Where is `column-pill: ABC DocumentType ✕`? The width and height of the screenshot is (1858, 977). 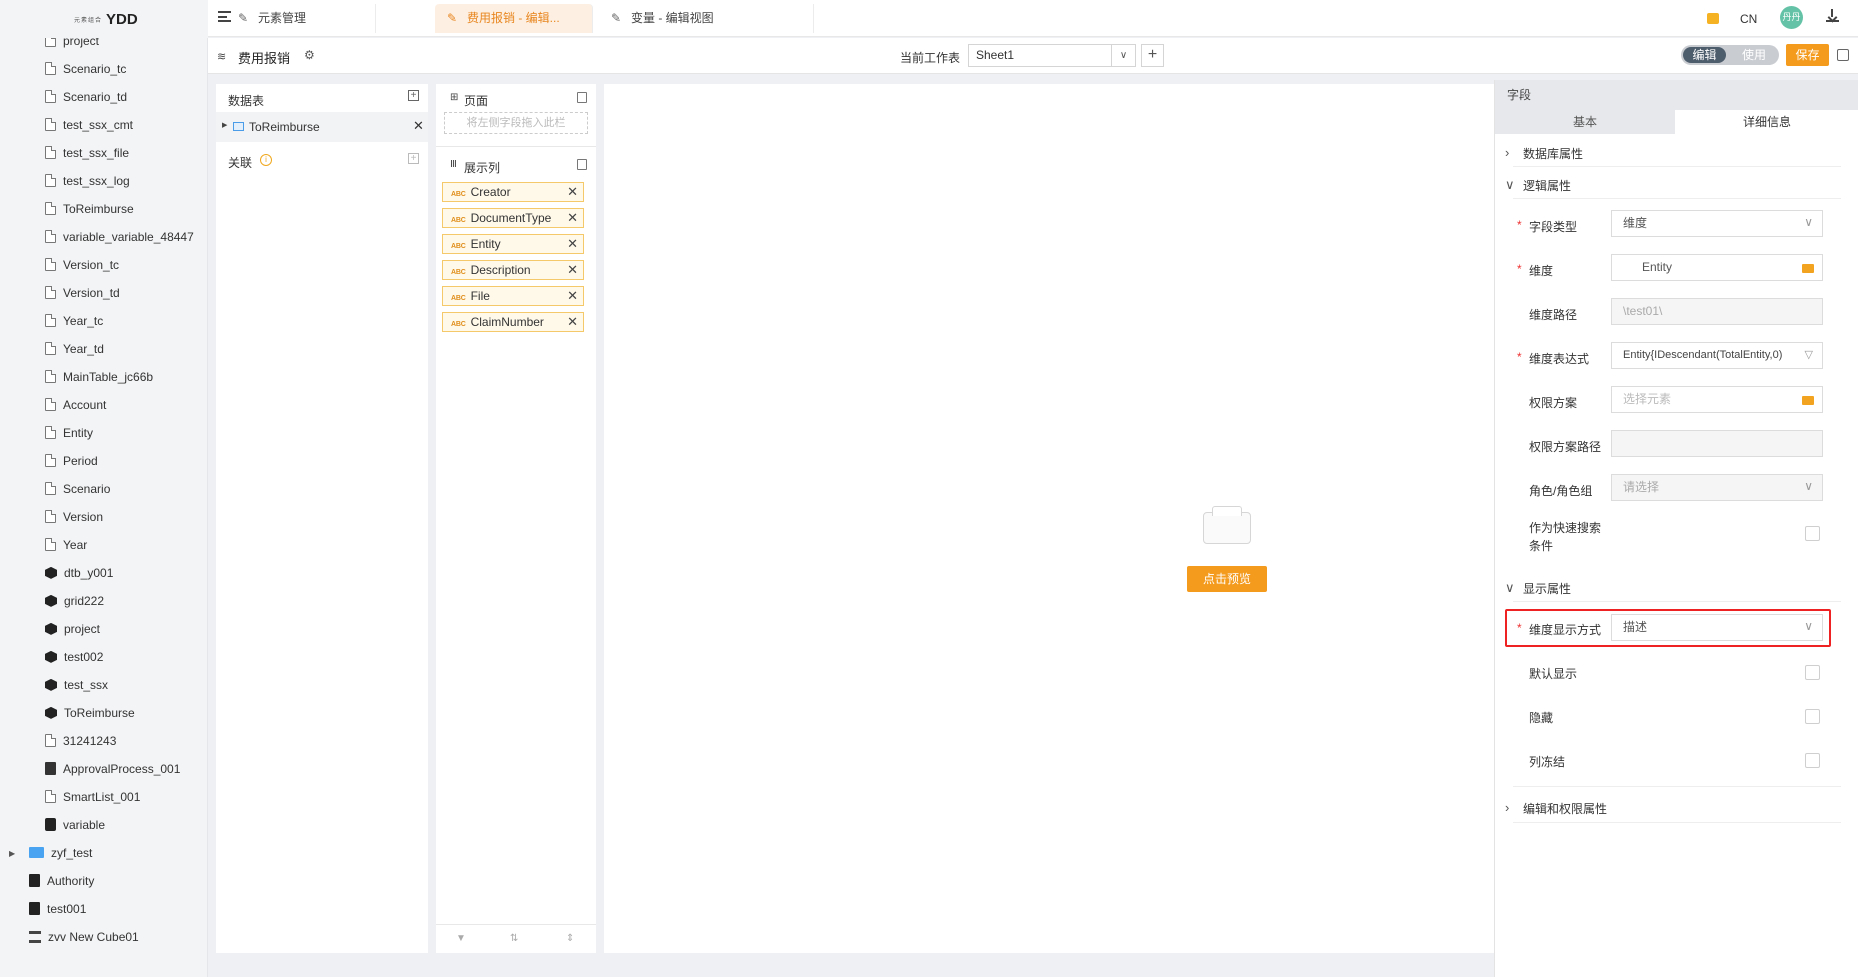 column-pill: ABC DocumentType ✕ is located at coordinates (513, 218).